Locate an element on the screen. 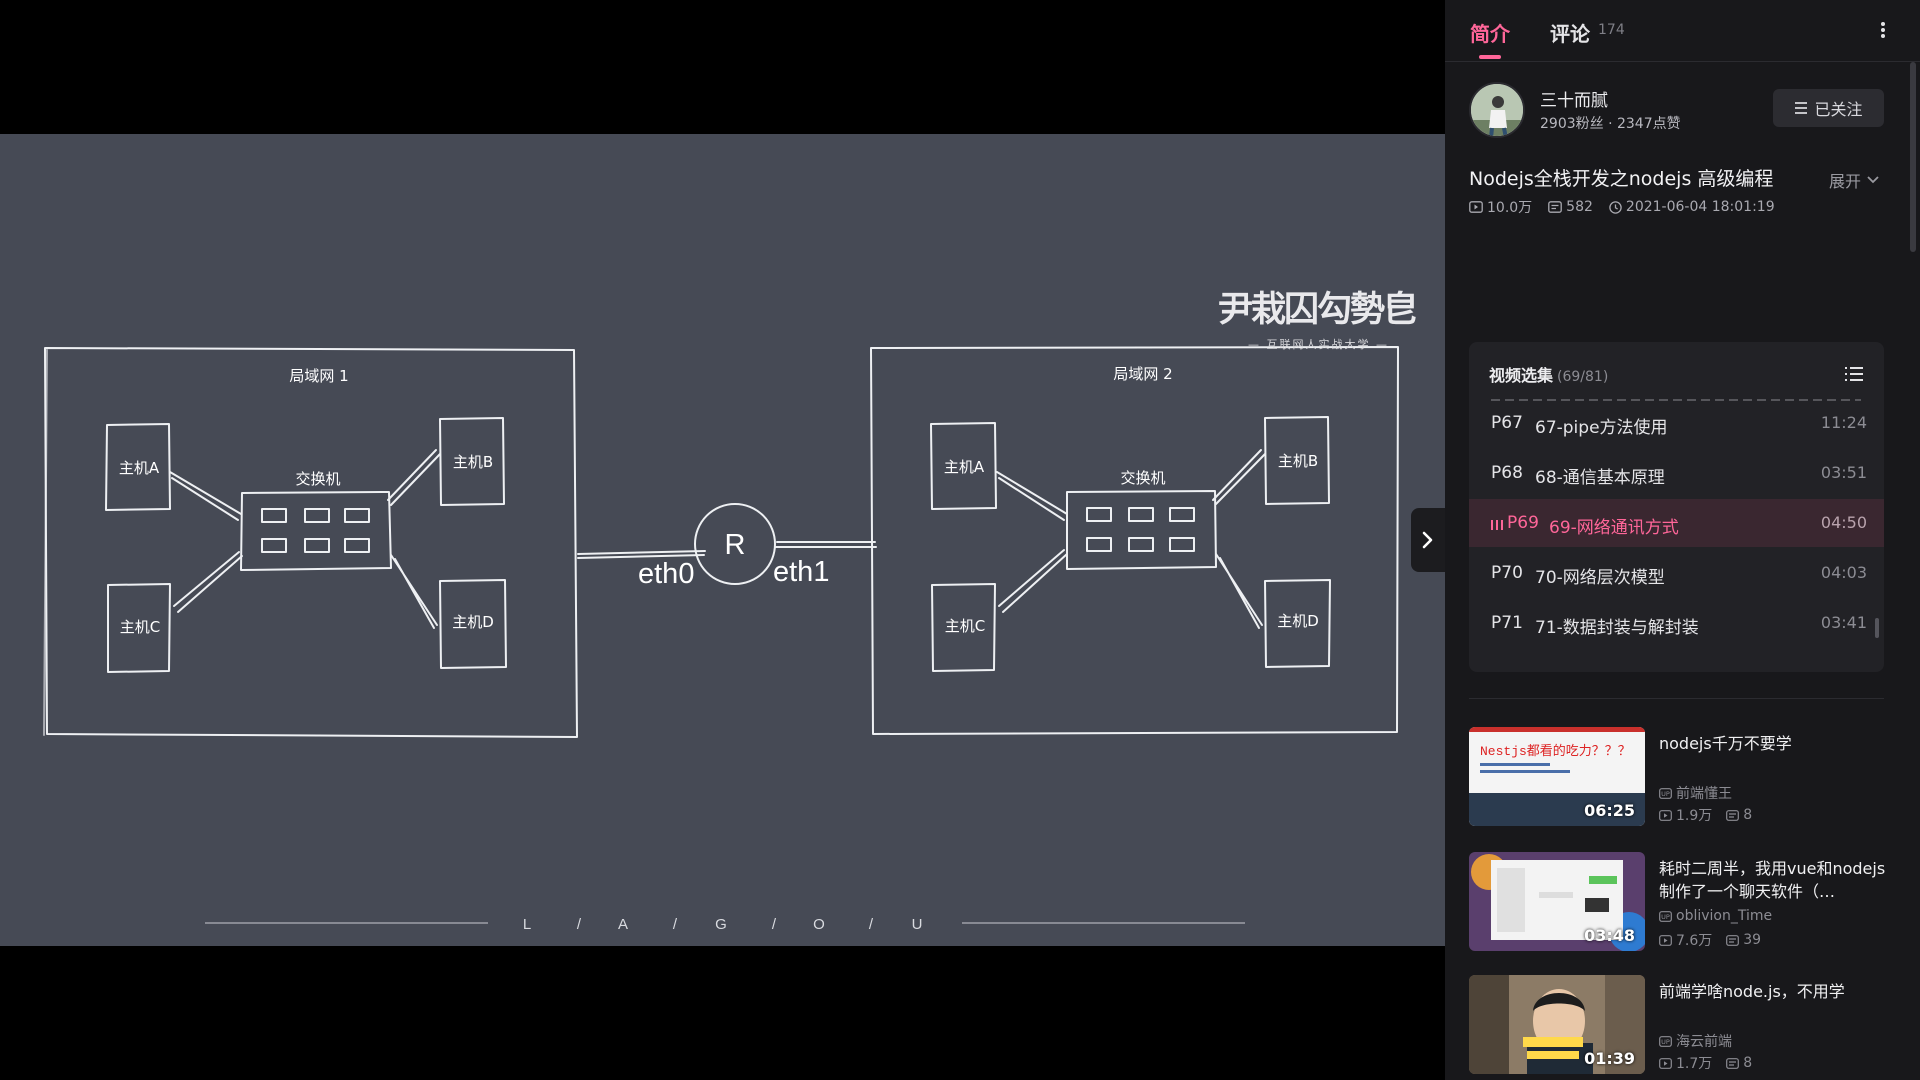 The height and width of the screenshot is (1080, 1920). recommended-stats: 1.7万 8 is located at coordinates (1705, 1063).